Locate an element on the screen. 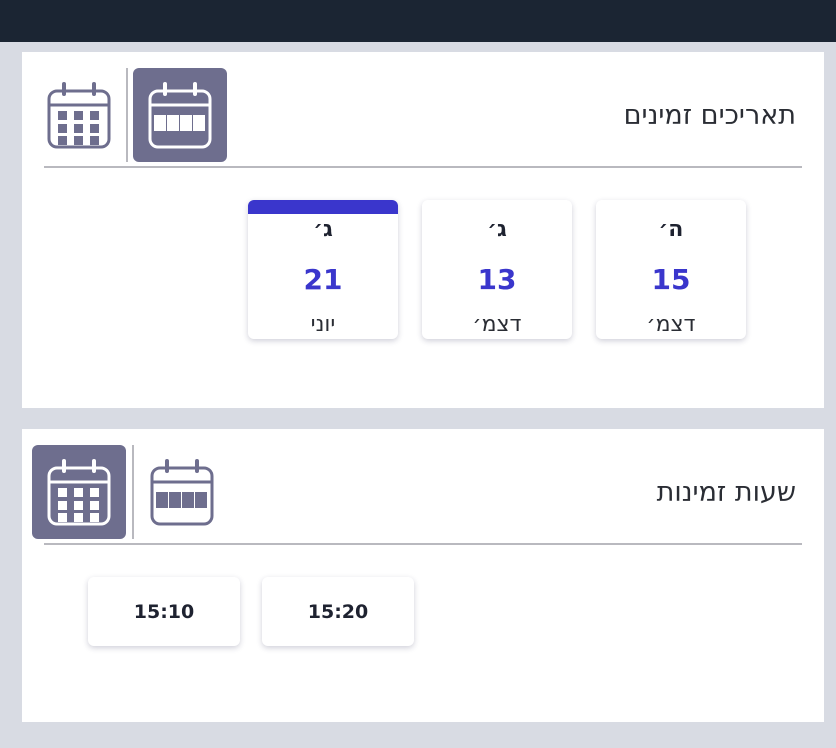  dates-section-title: תאריכים זמינים is located at coordinates (709, 115).